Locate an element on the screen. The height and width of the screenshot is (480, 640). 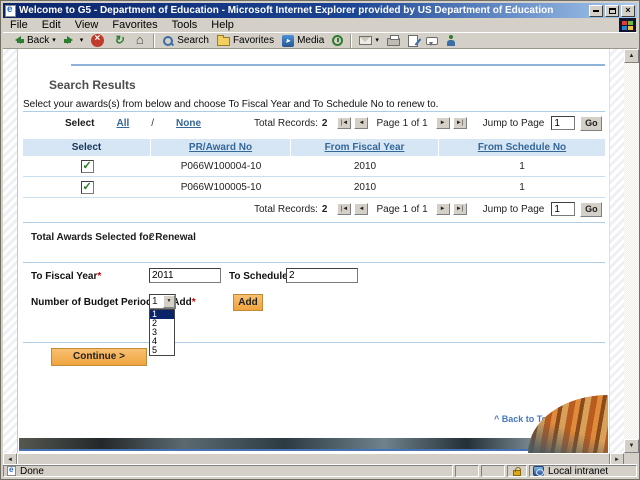
toolbar: Back ▾ ▾ Search Favorites Media ▾ is located at coordinates (320, 40).